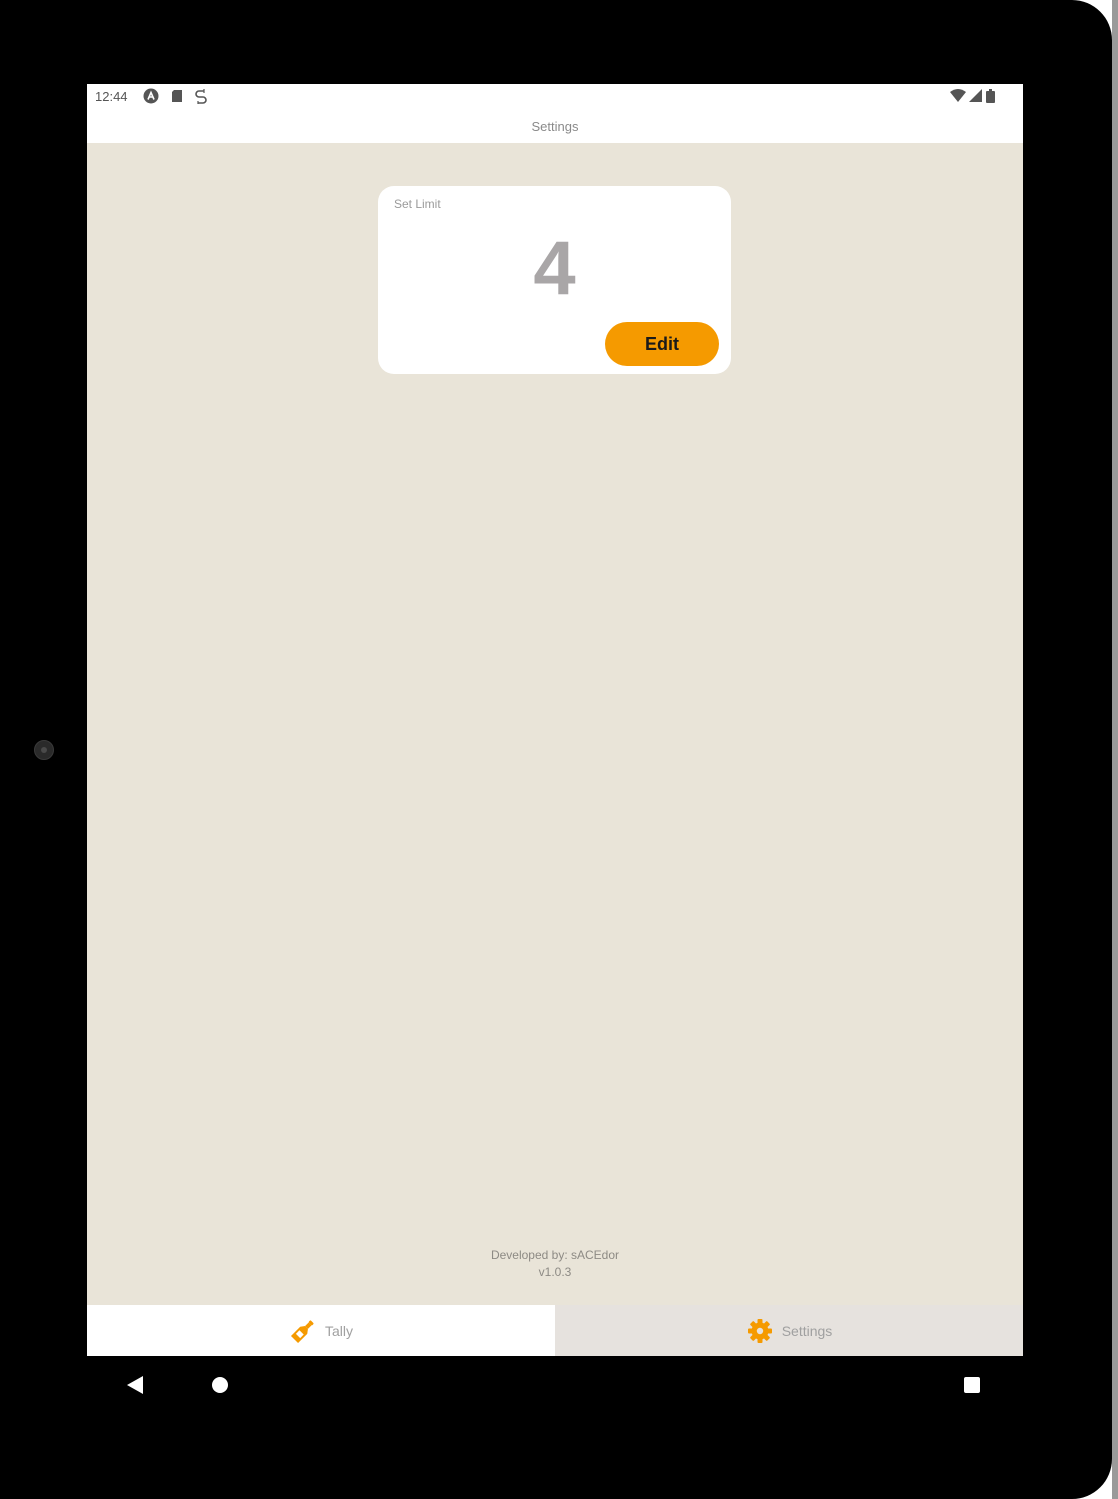  I want to click on camera-icon, so click(44, 750).